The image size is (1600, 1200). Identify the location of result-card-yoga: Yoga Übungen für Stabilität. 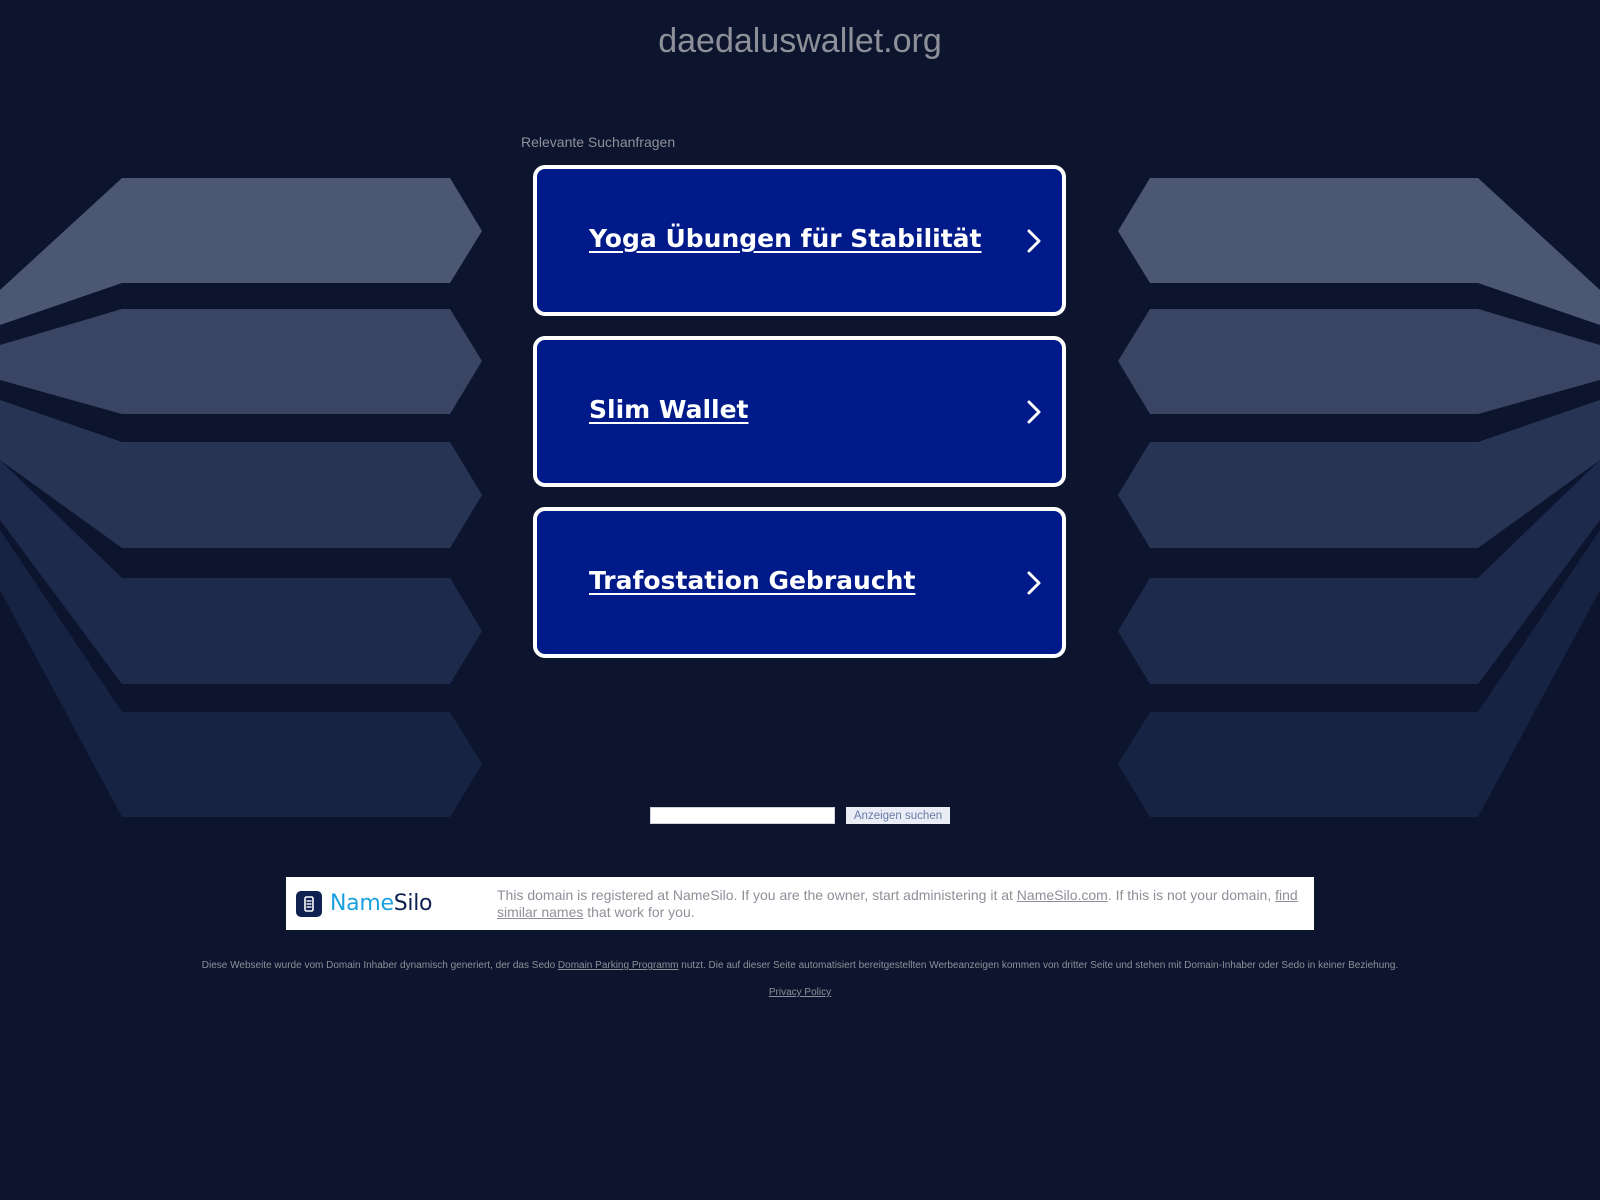
(799, 240).